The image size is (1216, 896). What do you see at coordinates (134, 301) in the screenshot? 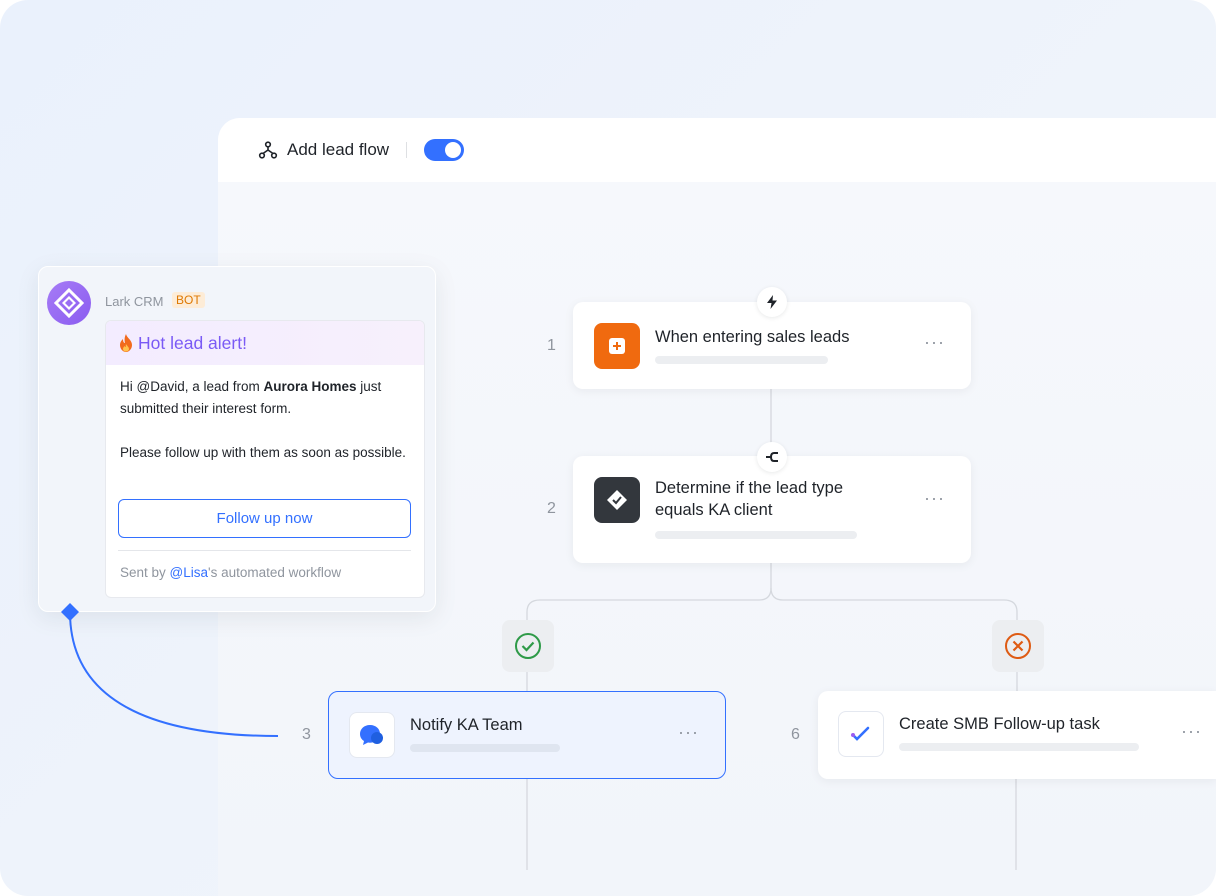
I see `sender-name: Lark CRM` at bounding box center [134, 301].